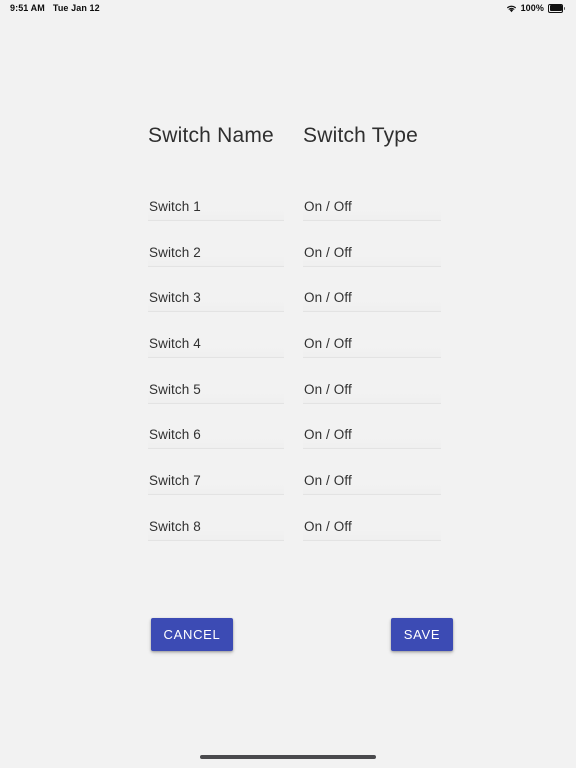 This screenshot has height=768, width=576. What do you see at coordinates (216, 207) in the screenshot?
I see `switch-name-input: Switch 1` at bounding box center [216, 207].